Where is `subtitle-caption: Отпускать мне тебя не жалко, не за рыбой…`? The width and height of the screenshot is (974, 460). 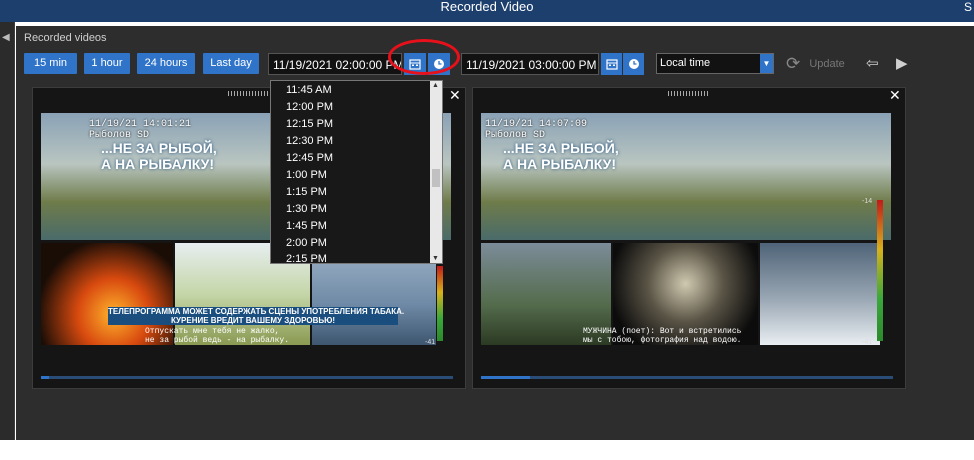
subtitle-caption: Отпускать мне тебя не жалко, не за рыбой… is located at coordinates (217, 336).